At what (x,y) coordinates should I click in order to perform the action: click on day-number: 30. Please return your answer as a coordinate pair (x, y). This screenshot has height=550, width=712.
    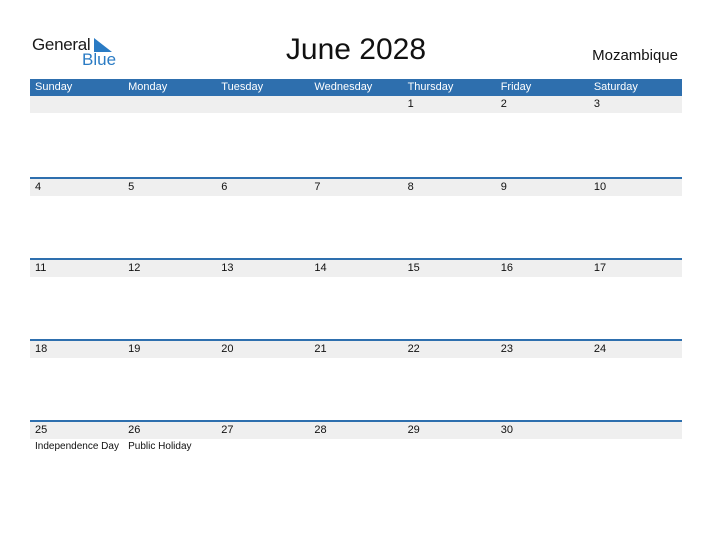
    Looking at the image, I should click on (506, 429).